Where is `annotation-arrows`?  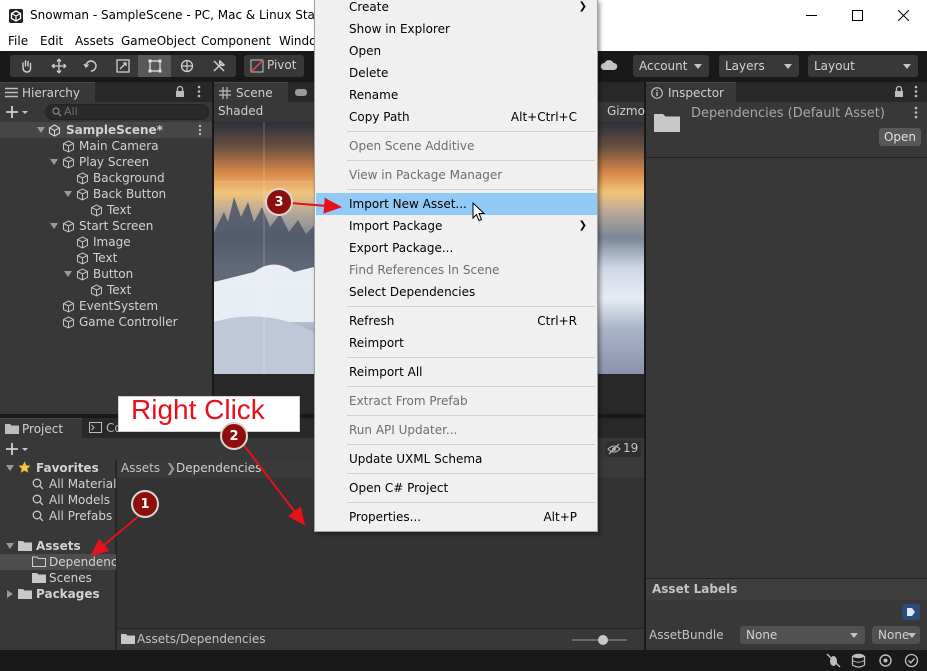
annotation-arrows is located at coordinates (216, 377).